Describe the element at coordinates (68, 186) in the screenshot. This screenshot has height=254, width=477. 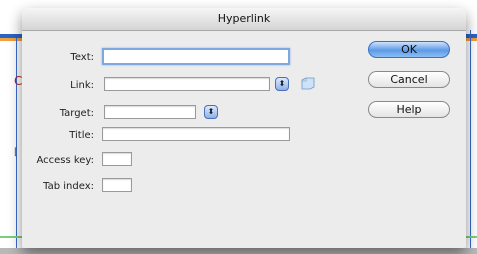
I see `tab-index-label: Tab index:` at that location.